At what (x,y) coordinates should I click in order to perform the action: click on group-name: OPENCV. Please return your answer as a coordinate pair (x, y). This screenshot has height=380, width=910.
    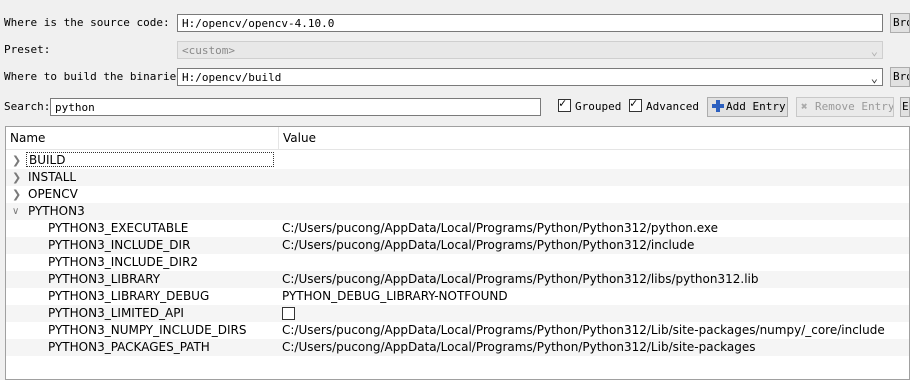
    Looking at the image, I should click on (53, 194).